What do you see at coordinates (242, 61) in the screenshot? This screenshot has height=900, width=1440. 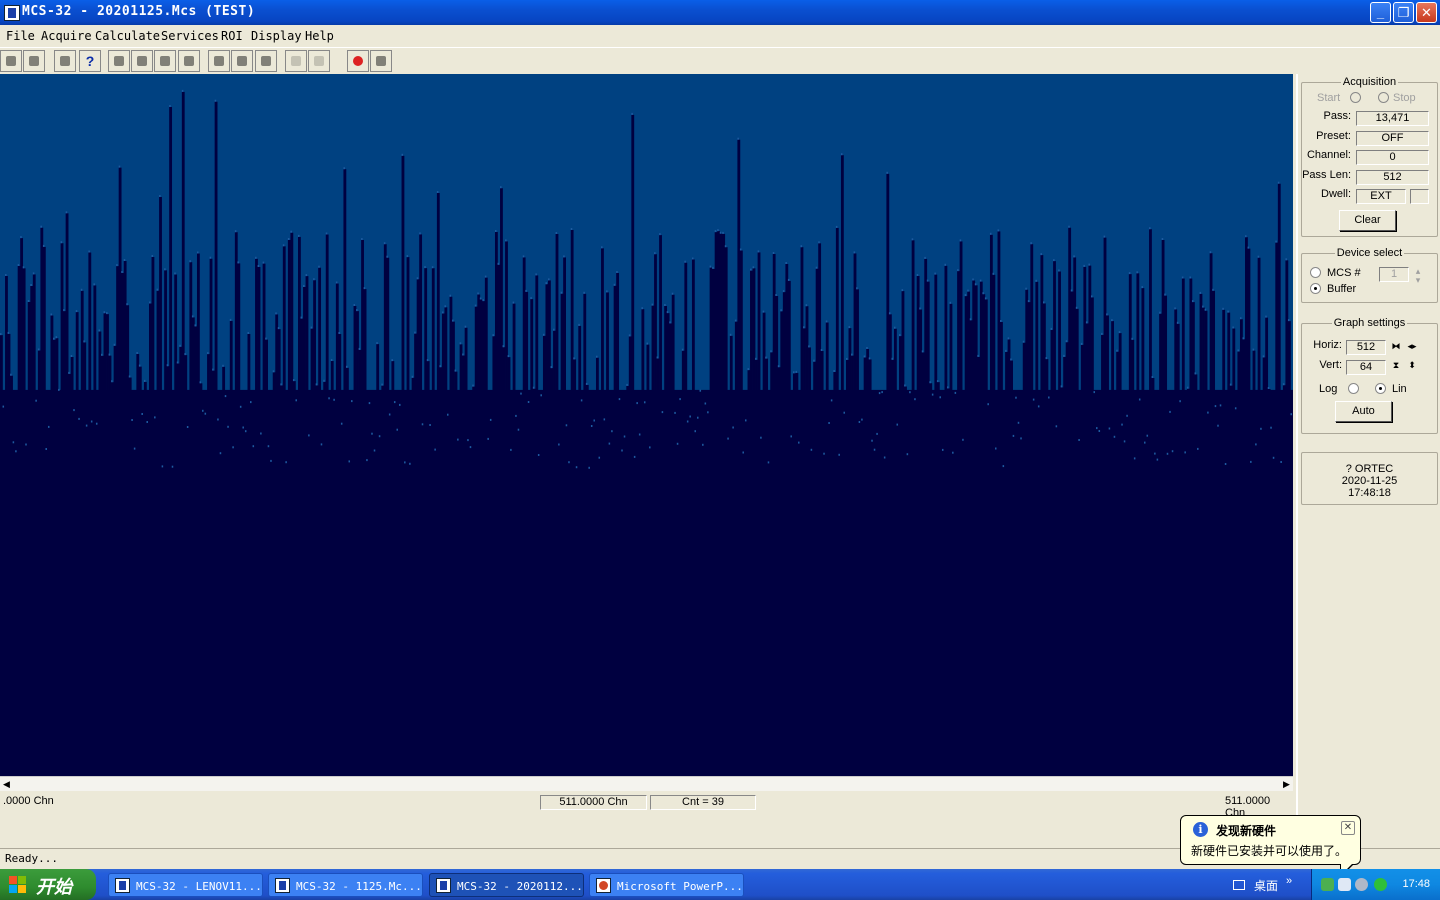 I see `roi-prev-icon` at bounding box center [242, 61].